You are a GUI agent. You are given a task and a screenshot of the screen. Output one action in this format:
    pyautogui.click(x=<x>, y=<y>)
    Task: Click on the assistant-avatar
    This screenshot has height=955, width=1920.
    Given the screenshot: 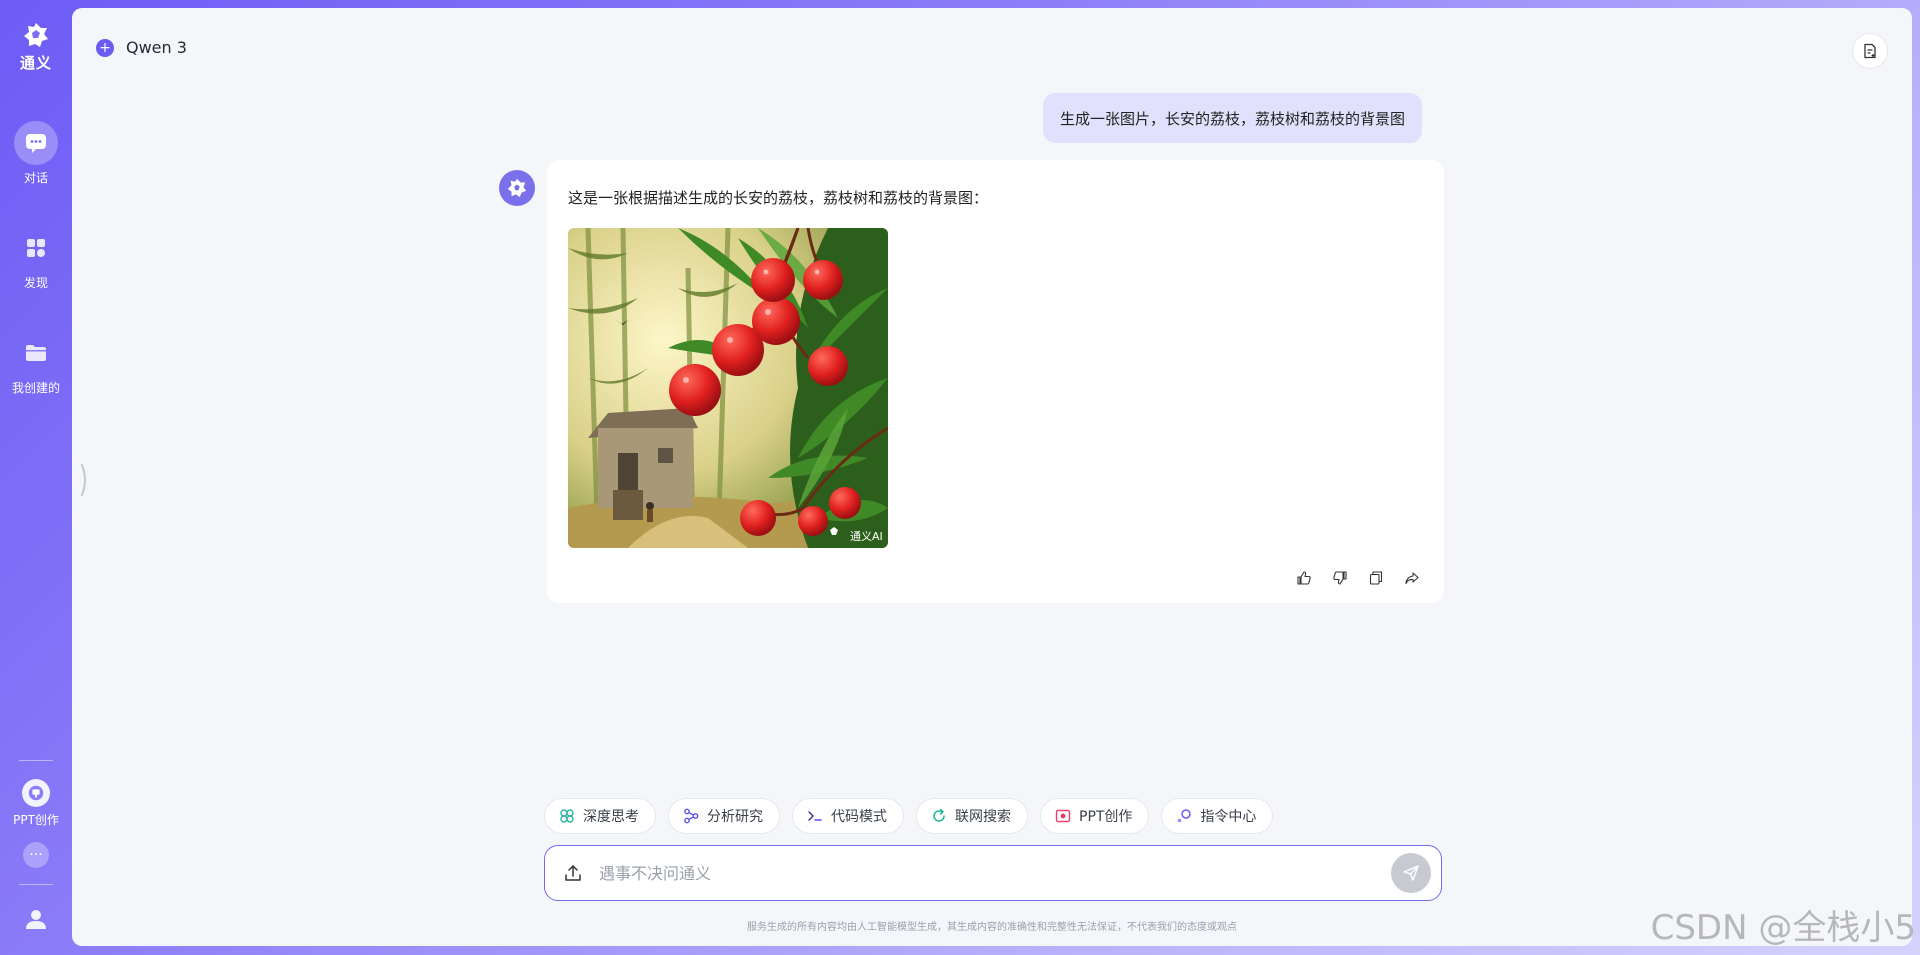 What is the action you would take?
    pyautogui.click(x=517, y=188)
    